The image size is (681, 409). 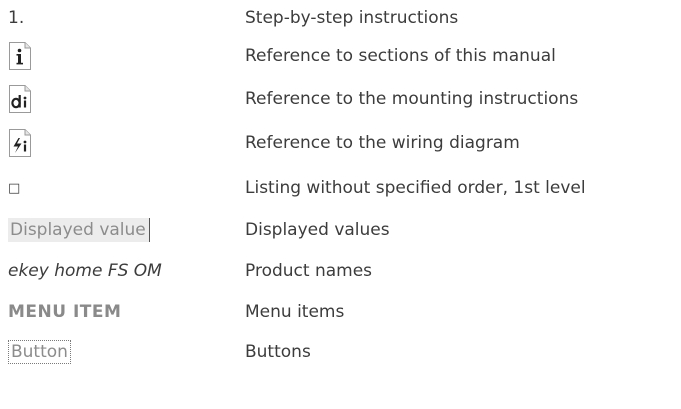 I want to click on legend-row-product-names: ekey home FS OM Product names, so click(x=340, y=271).